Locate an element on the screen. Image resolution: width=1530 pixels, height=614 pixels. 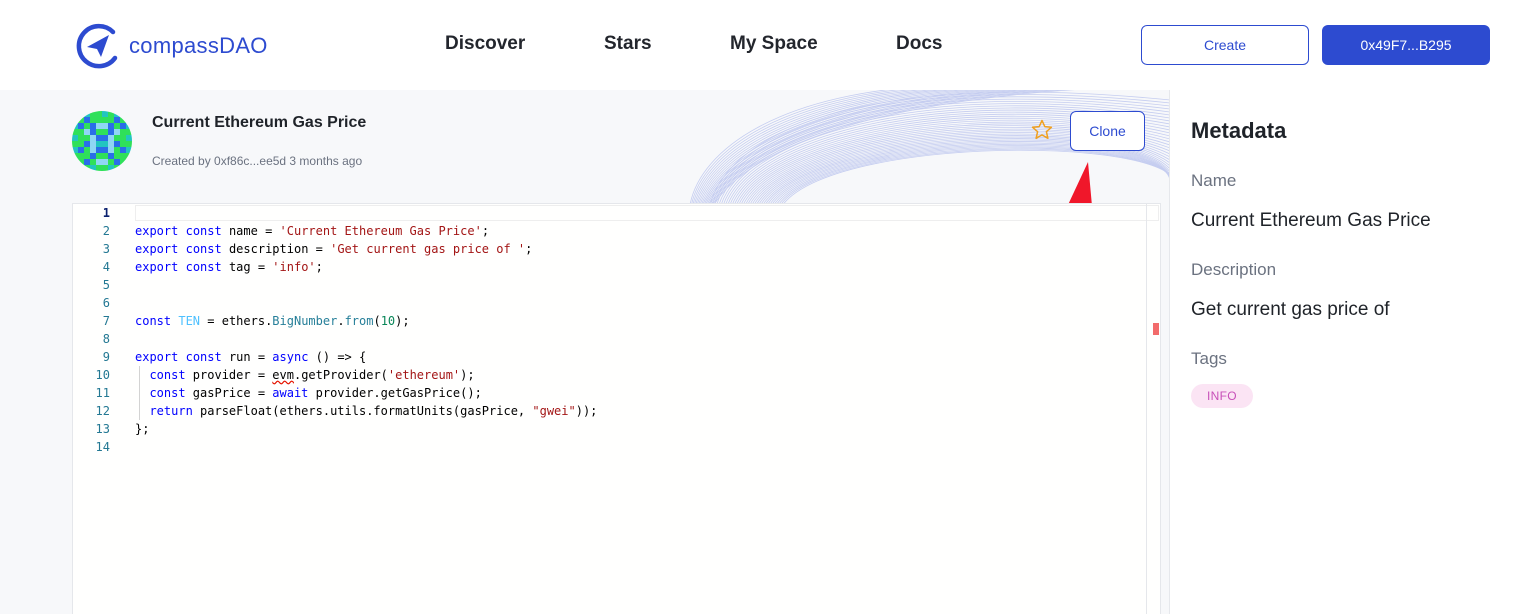
create-button: Create is located at coordinates (1225, 45).